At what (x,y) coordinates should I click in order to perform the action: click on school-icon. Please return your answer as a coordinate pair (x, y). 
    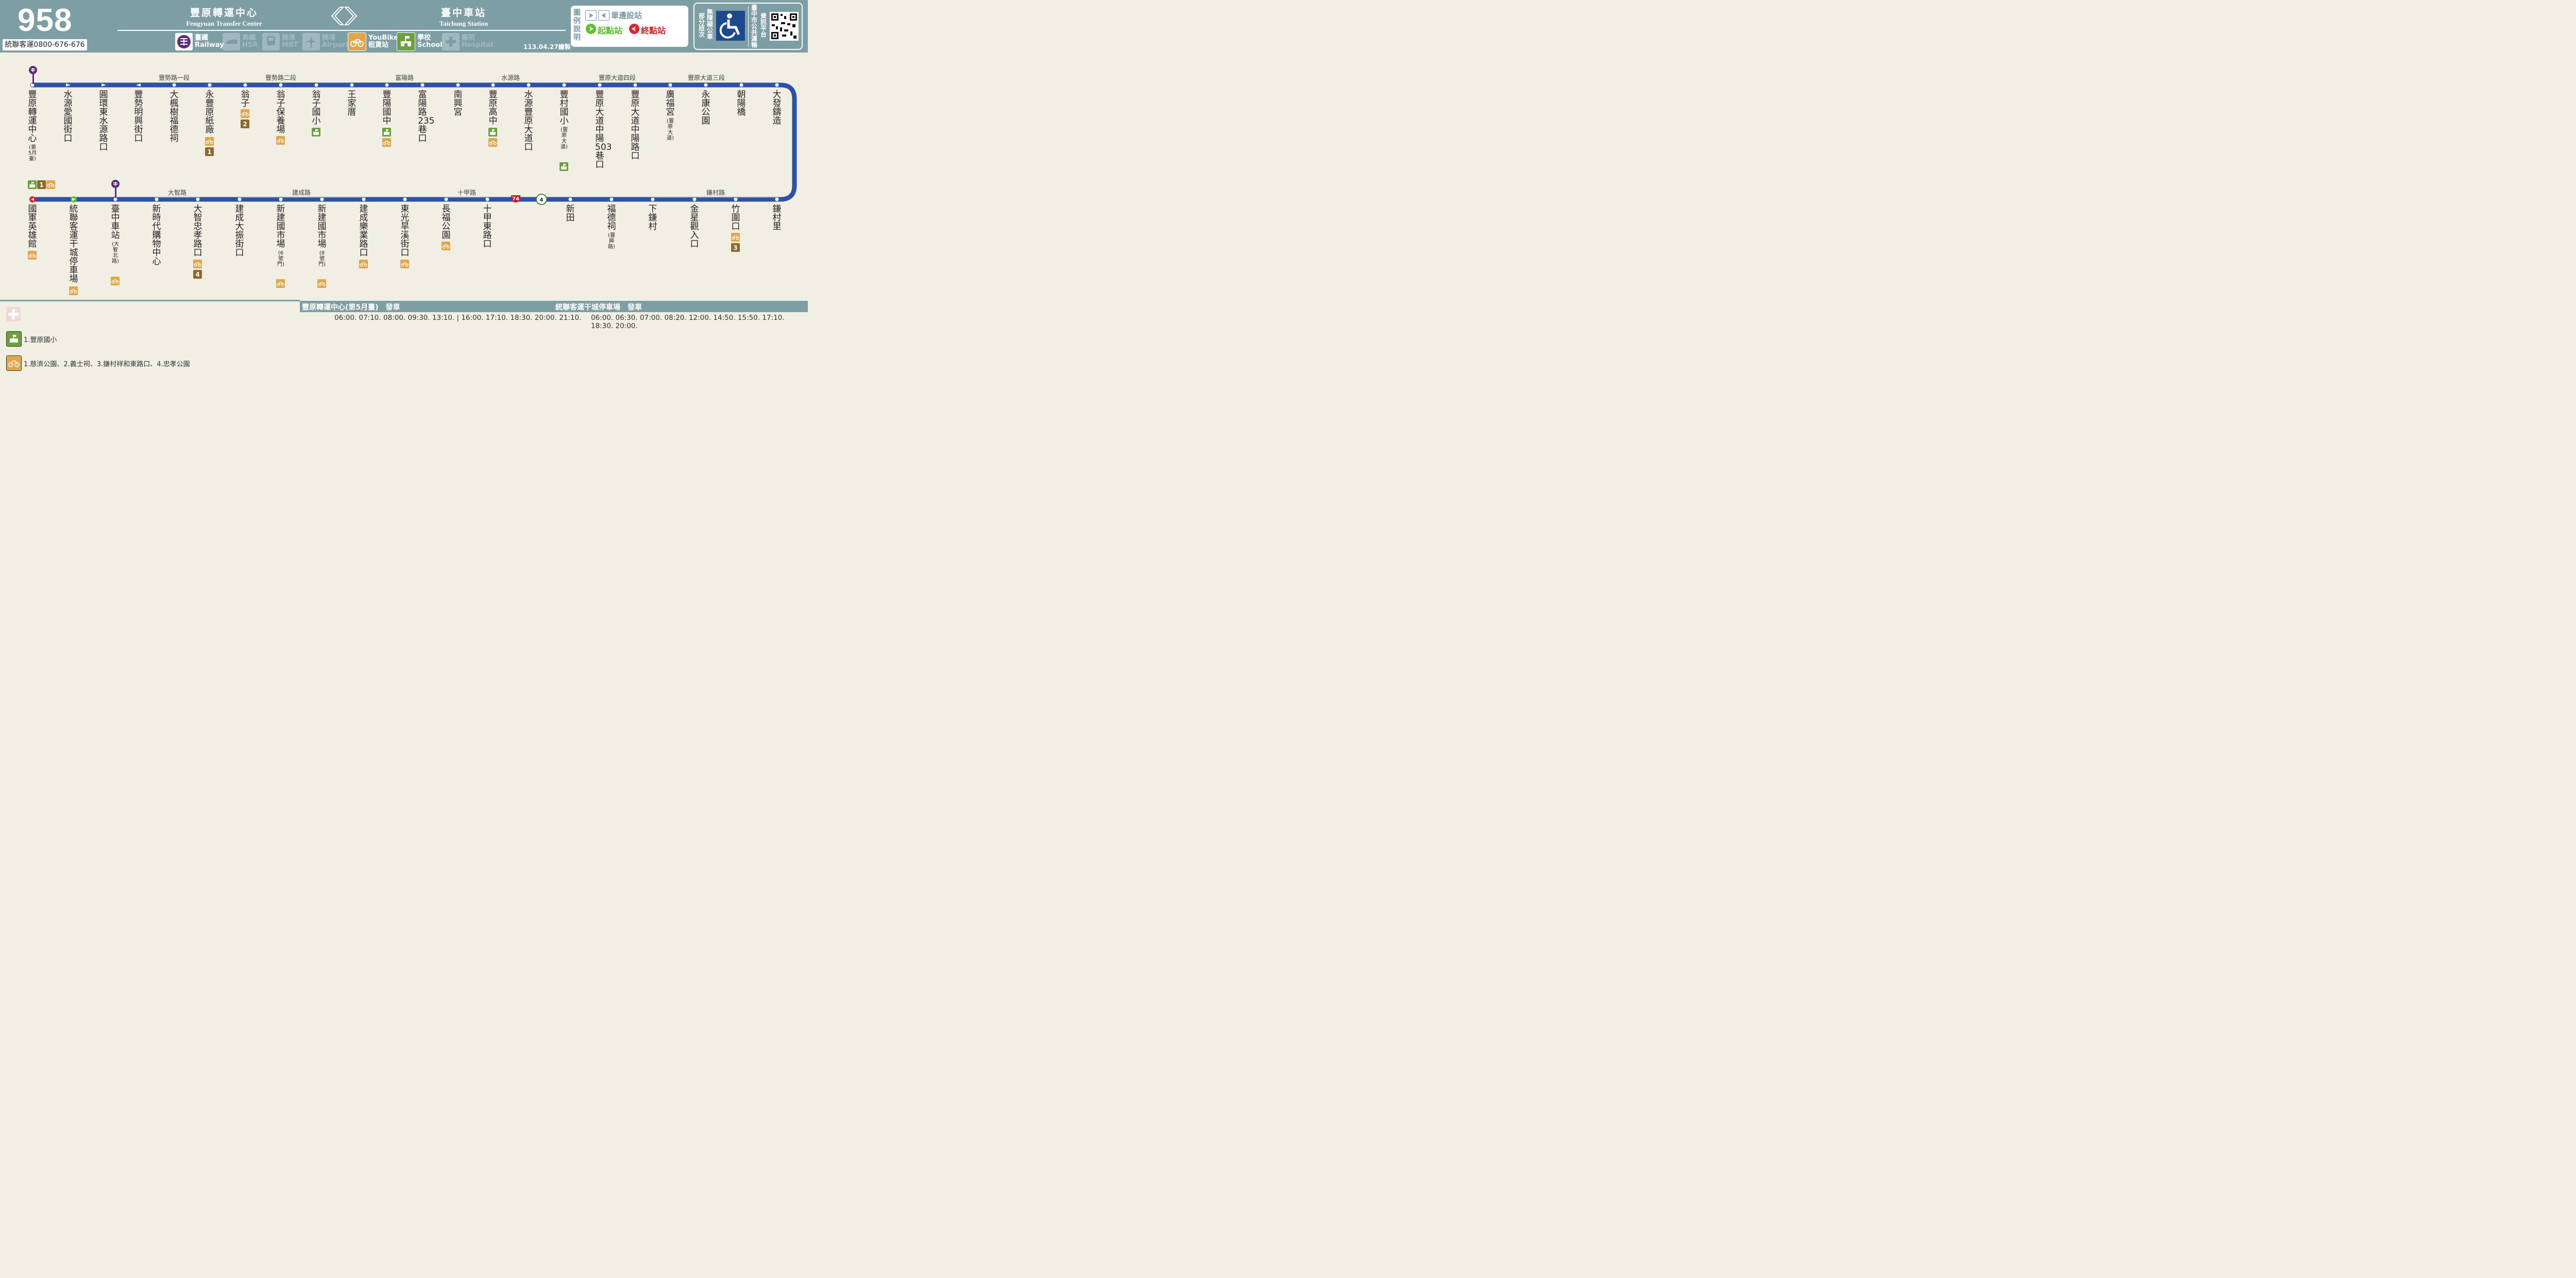
    Looking at the image, I should click on (14, 339).